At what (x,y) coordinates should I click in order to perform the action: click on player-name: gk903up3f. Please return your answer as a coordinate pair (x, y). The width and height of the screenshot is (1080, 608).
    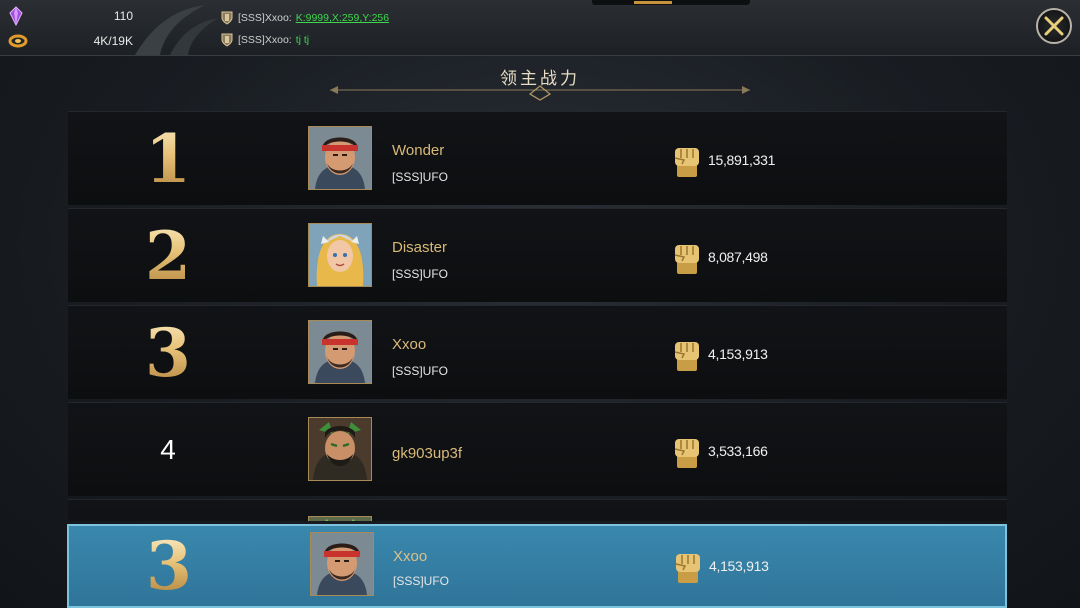
    Looking at the image, I should click on (427, 453).